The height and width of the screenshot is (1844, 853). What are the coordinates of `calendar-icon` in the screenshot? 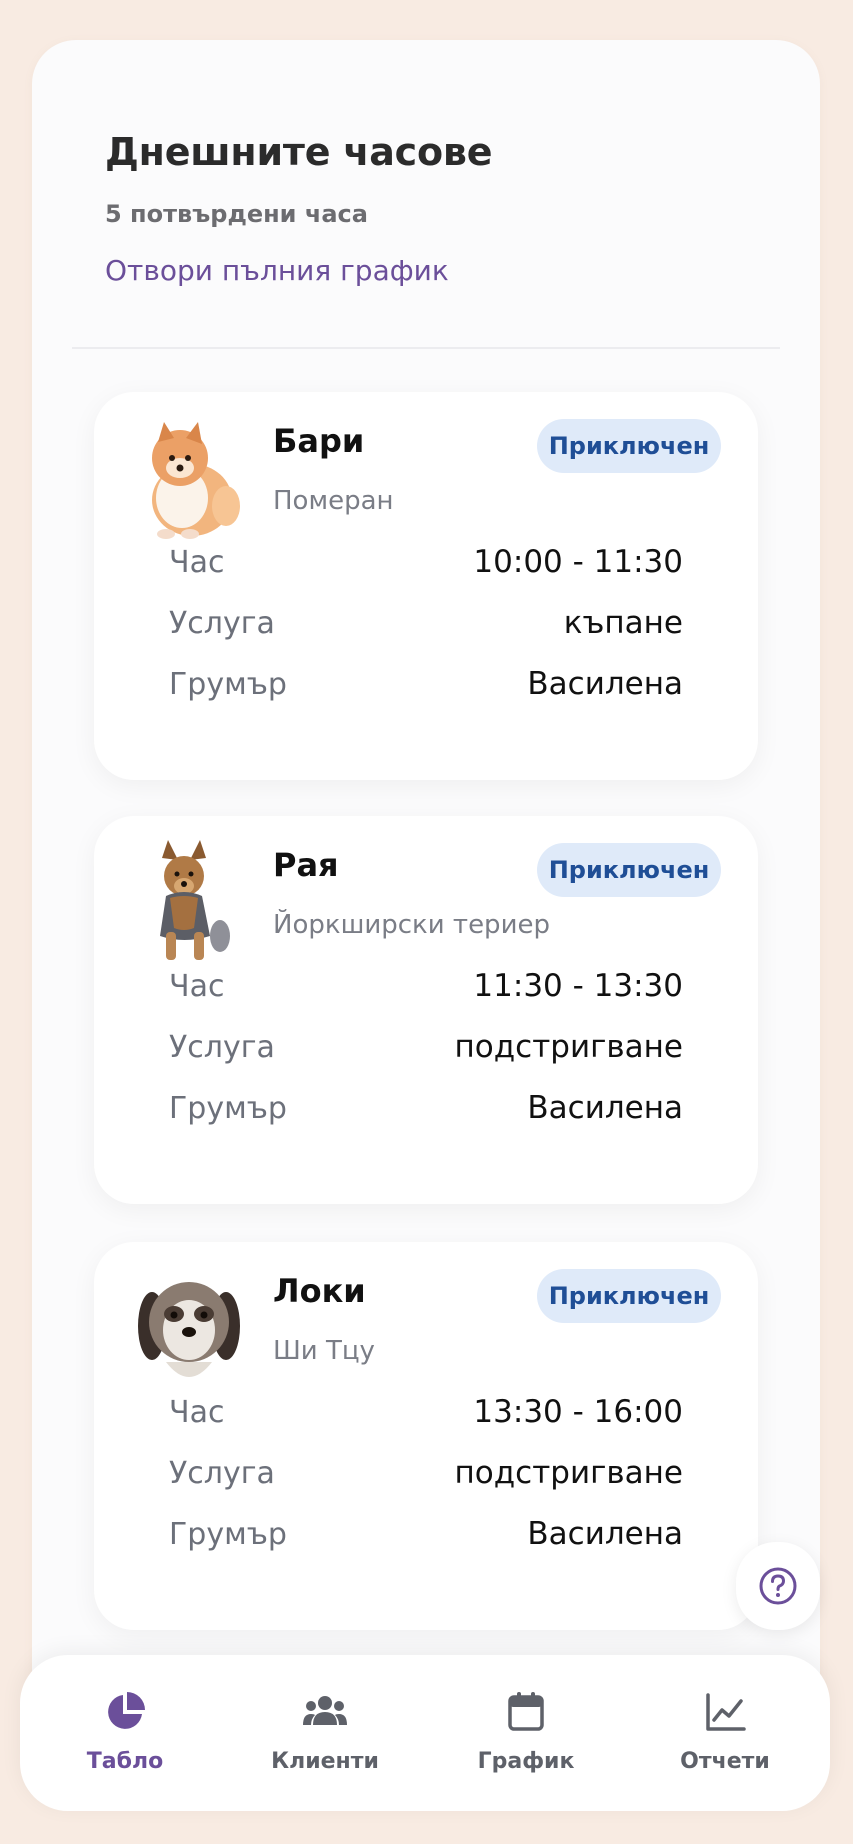 It's located at (526, 1711).